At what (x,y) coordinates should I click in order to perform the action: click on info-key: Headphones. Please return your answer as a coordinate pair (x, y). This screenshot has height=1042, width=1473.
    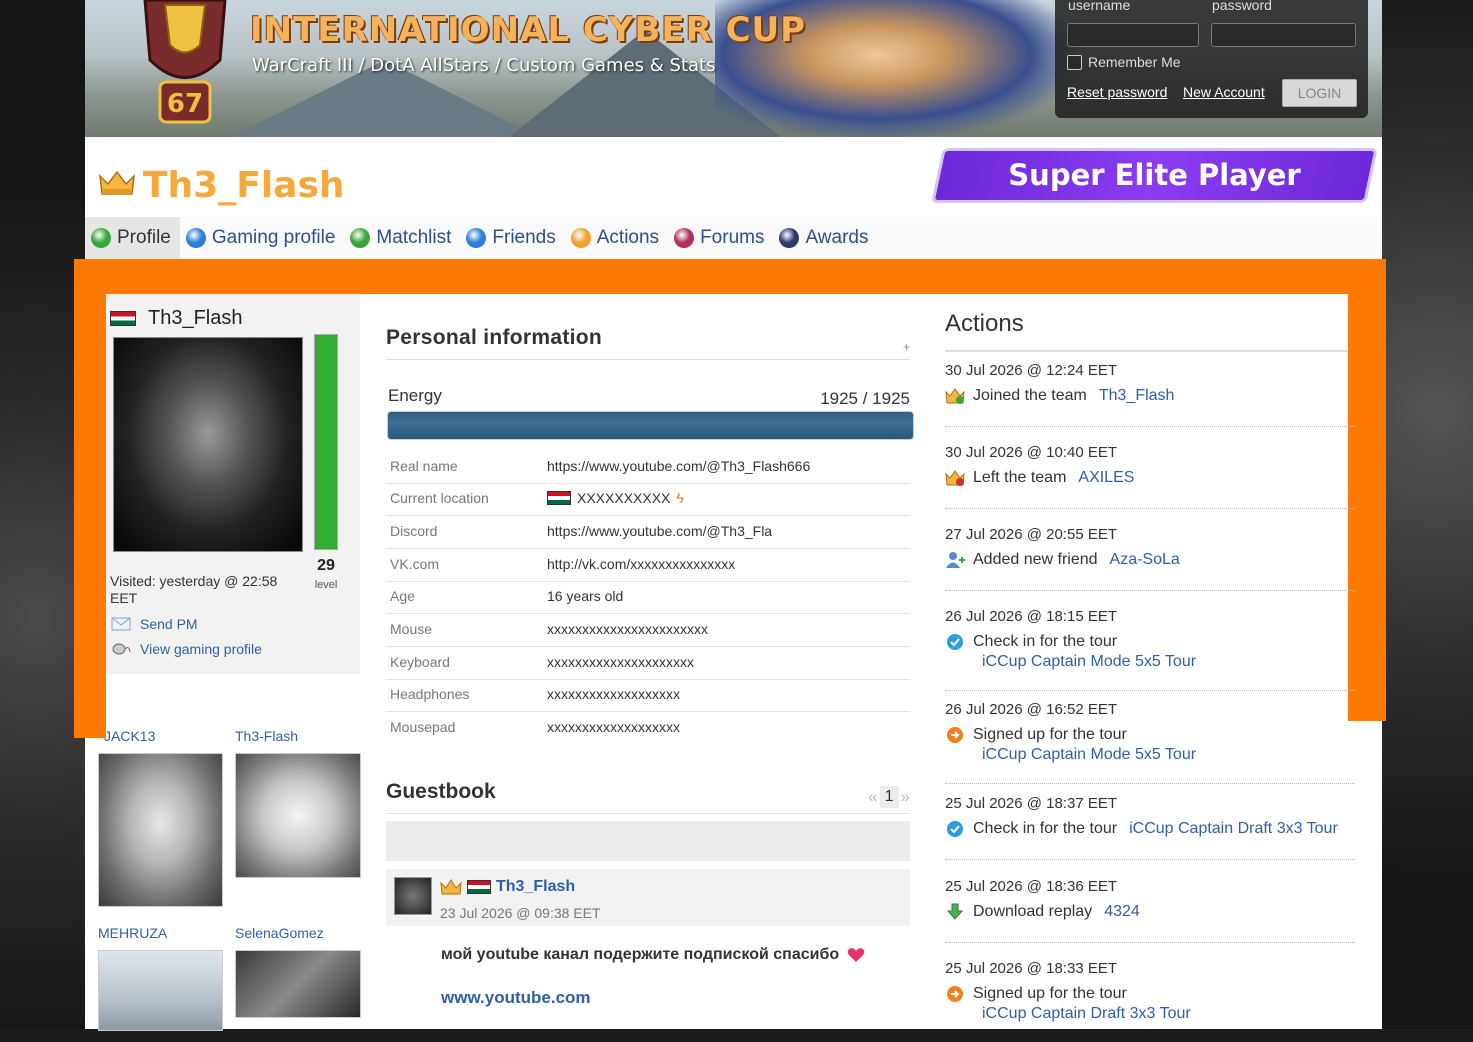
    Looking at the image, I should click on (430, 694).